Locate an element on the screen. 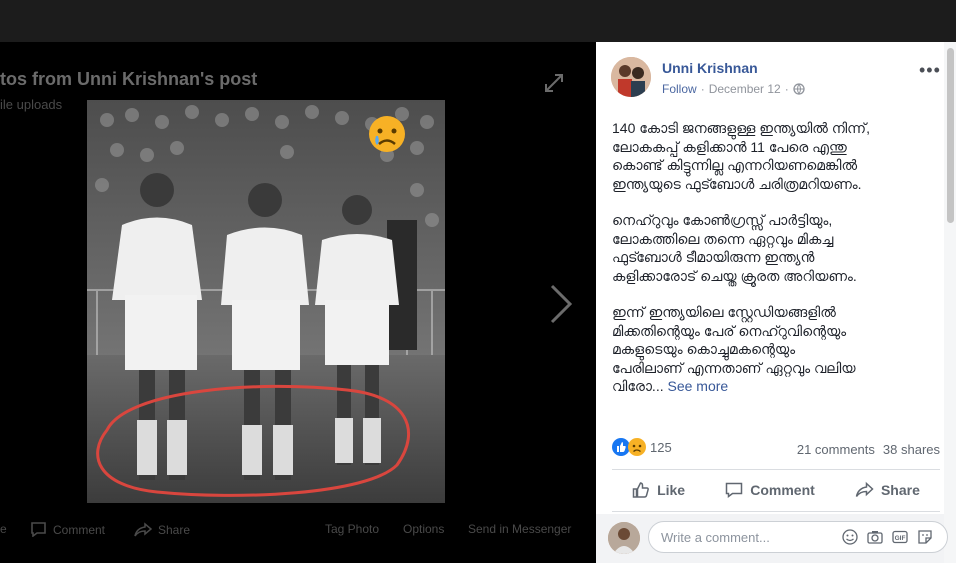 This screenshot has width=956, height=563. emoji-icon is located at coordinates (850, 537).